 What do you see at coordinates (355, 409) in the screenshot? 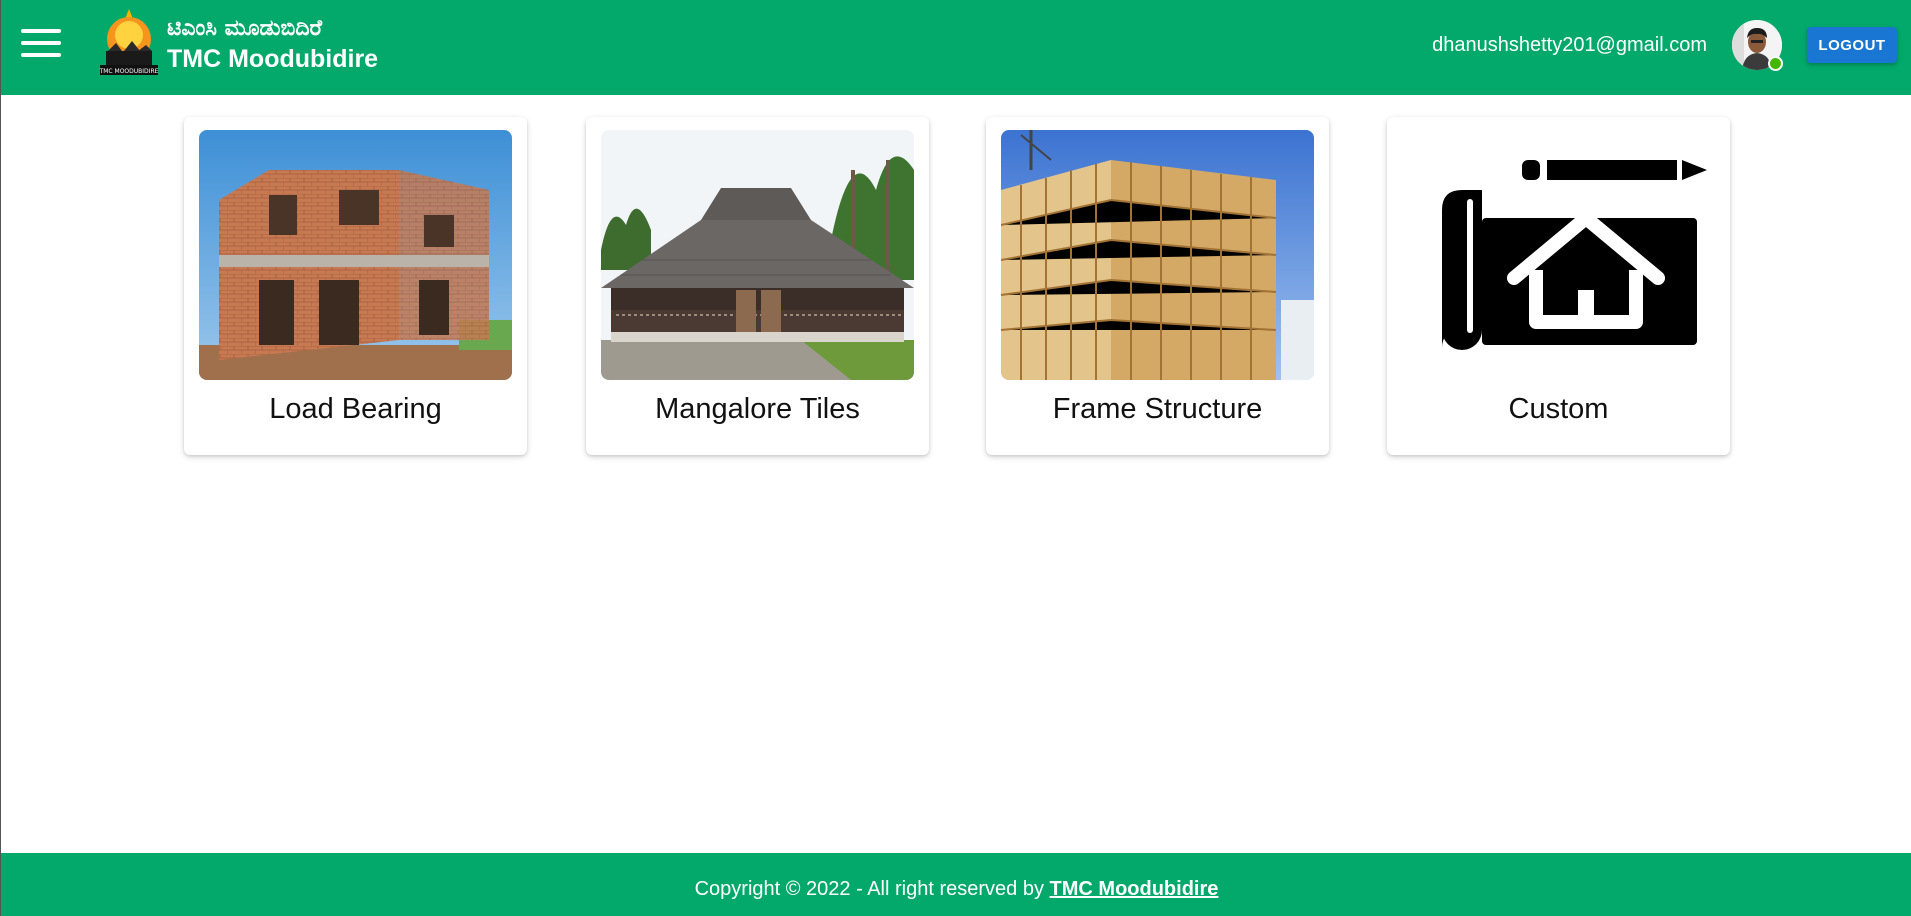
I see `card-label: Load Bearing` at bounding box center [355, 409].